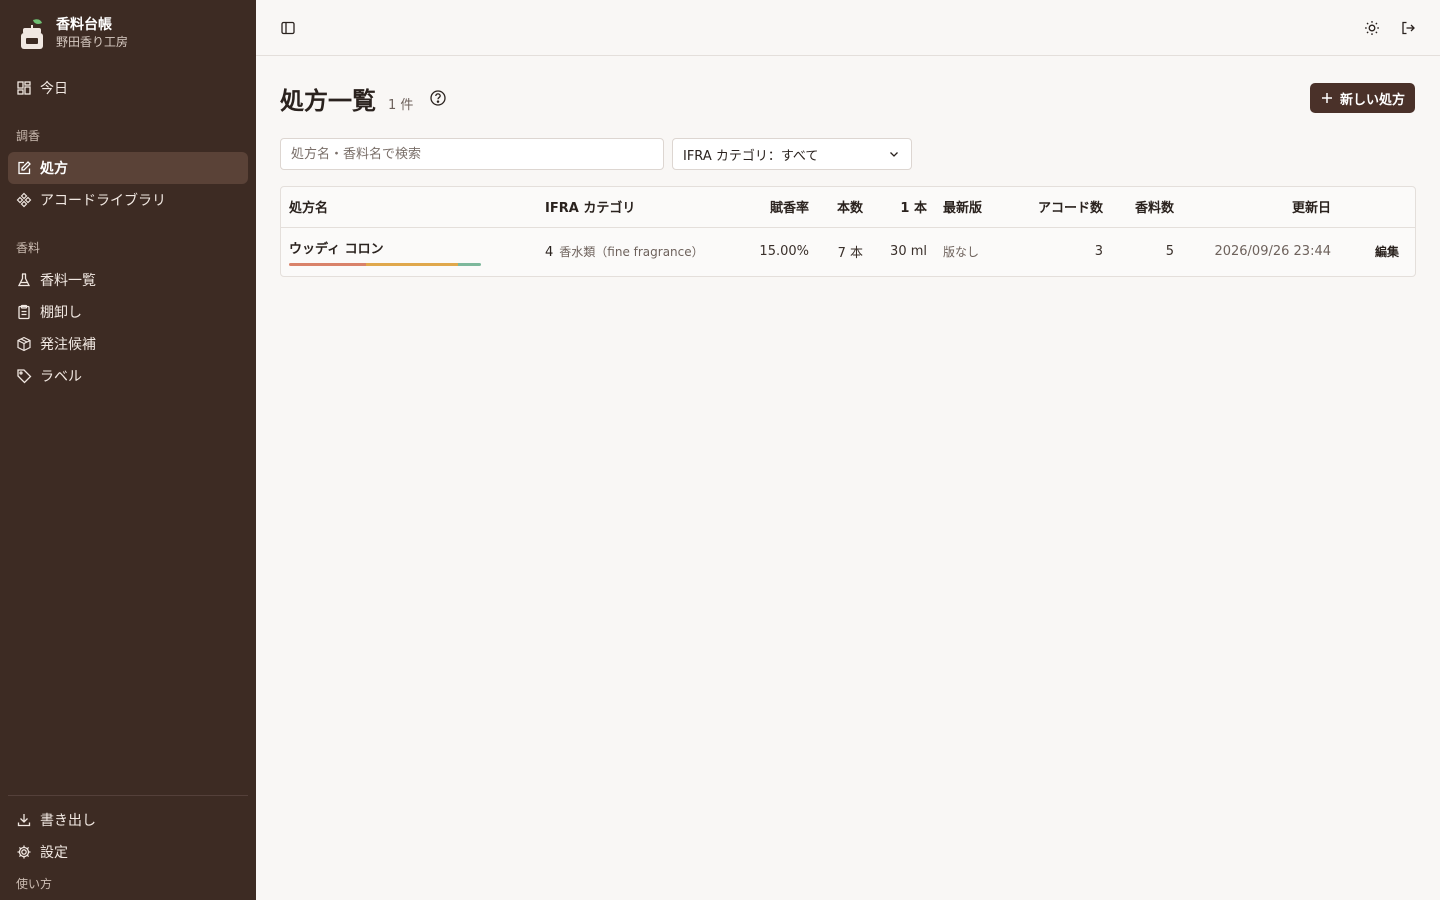 This screenshot has height=900, width=1440. I want to click on cell-updated: 2026/09/26 23:44, so click(1260, 251).